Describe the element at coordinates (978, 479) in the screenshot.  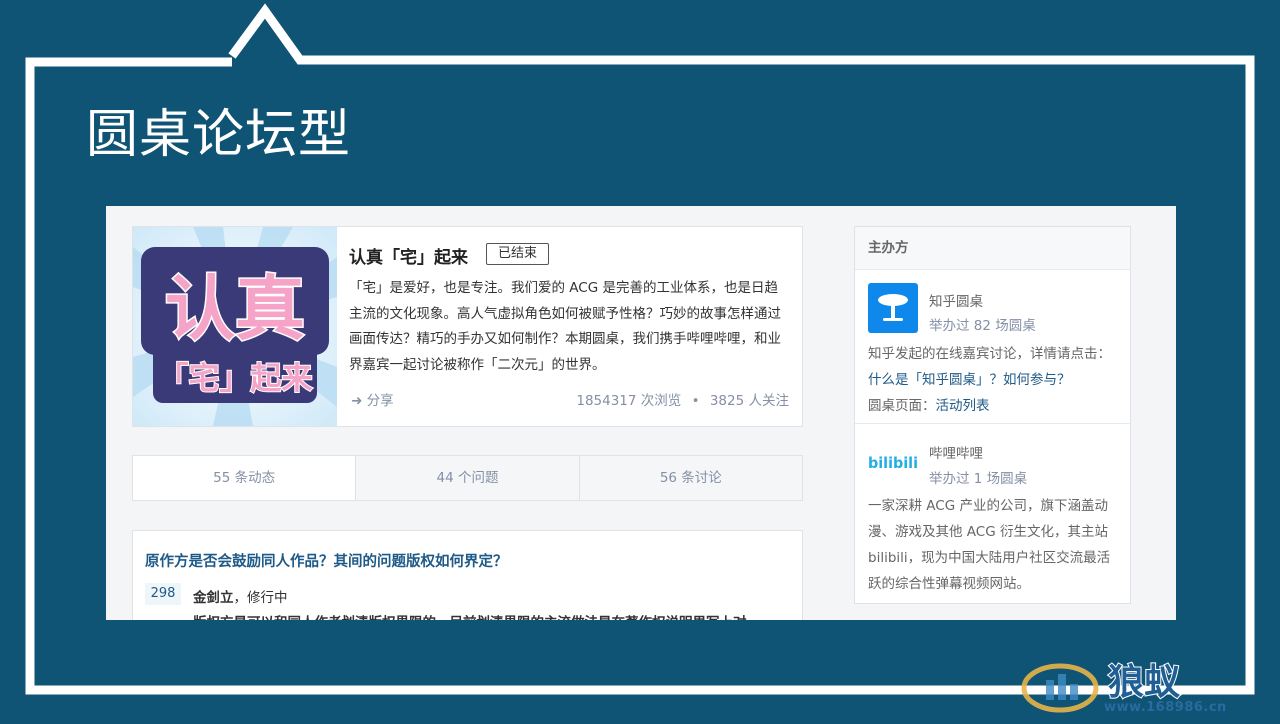
I see `organizer-count: 举办过 1 场圆桌` at that location.